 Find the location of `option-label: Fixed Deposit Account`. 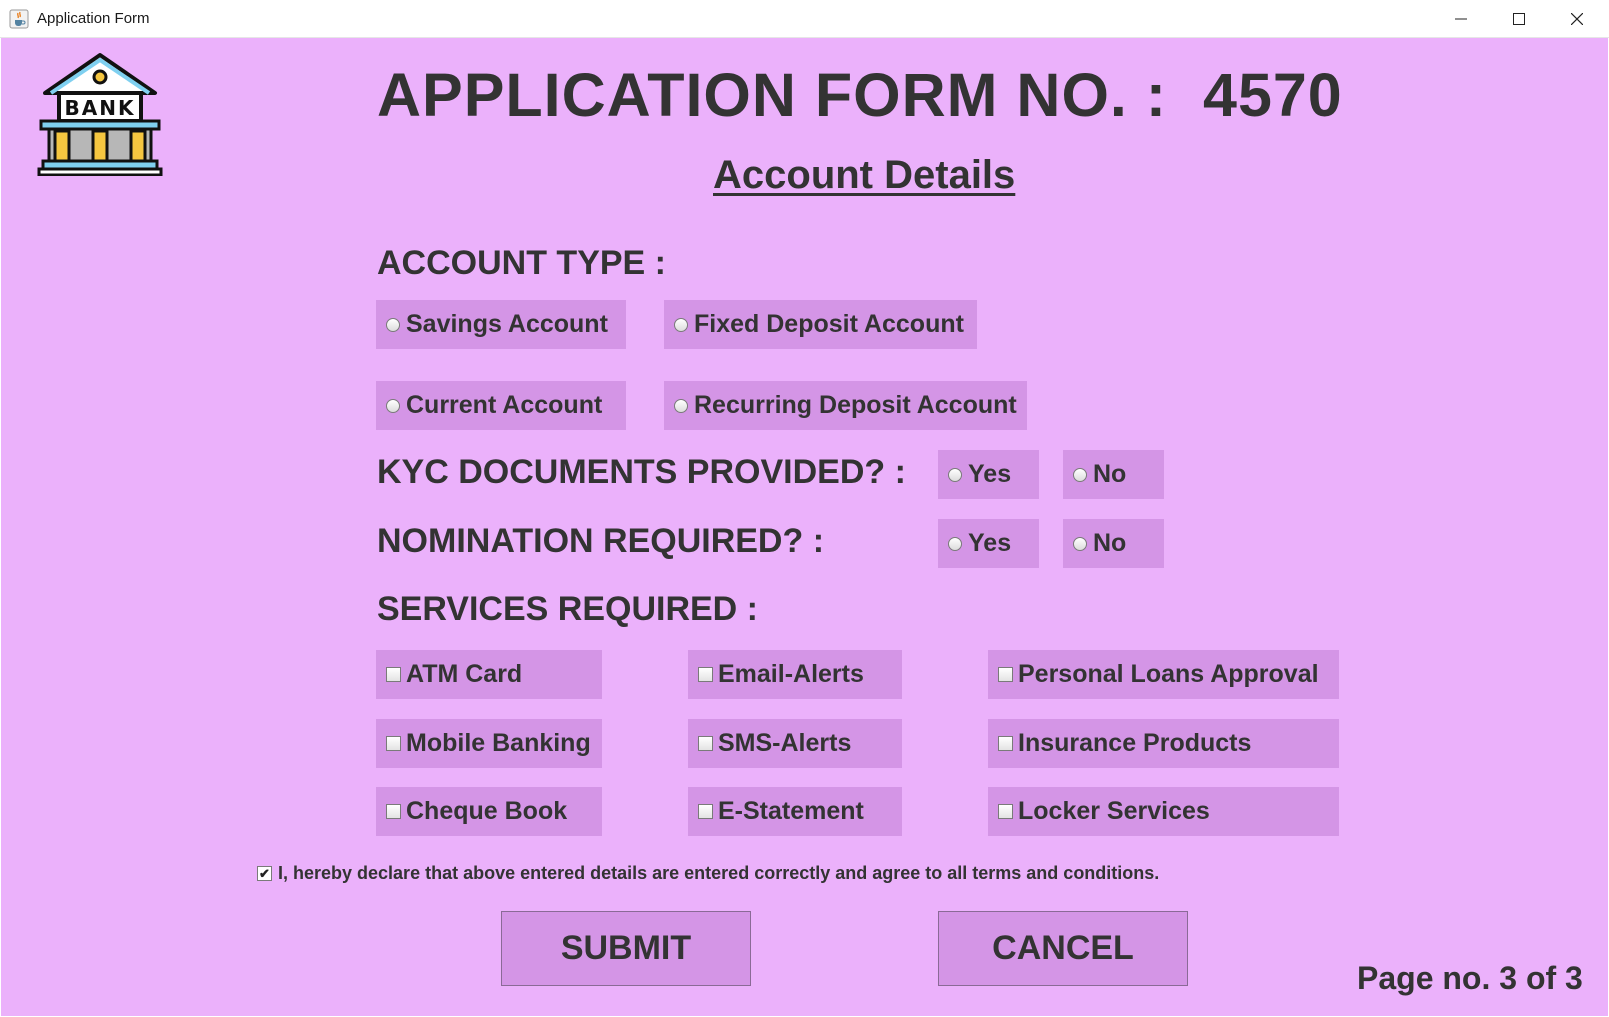

option-label: Fixed Deposit Account is located at coordinates (829, 324).